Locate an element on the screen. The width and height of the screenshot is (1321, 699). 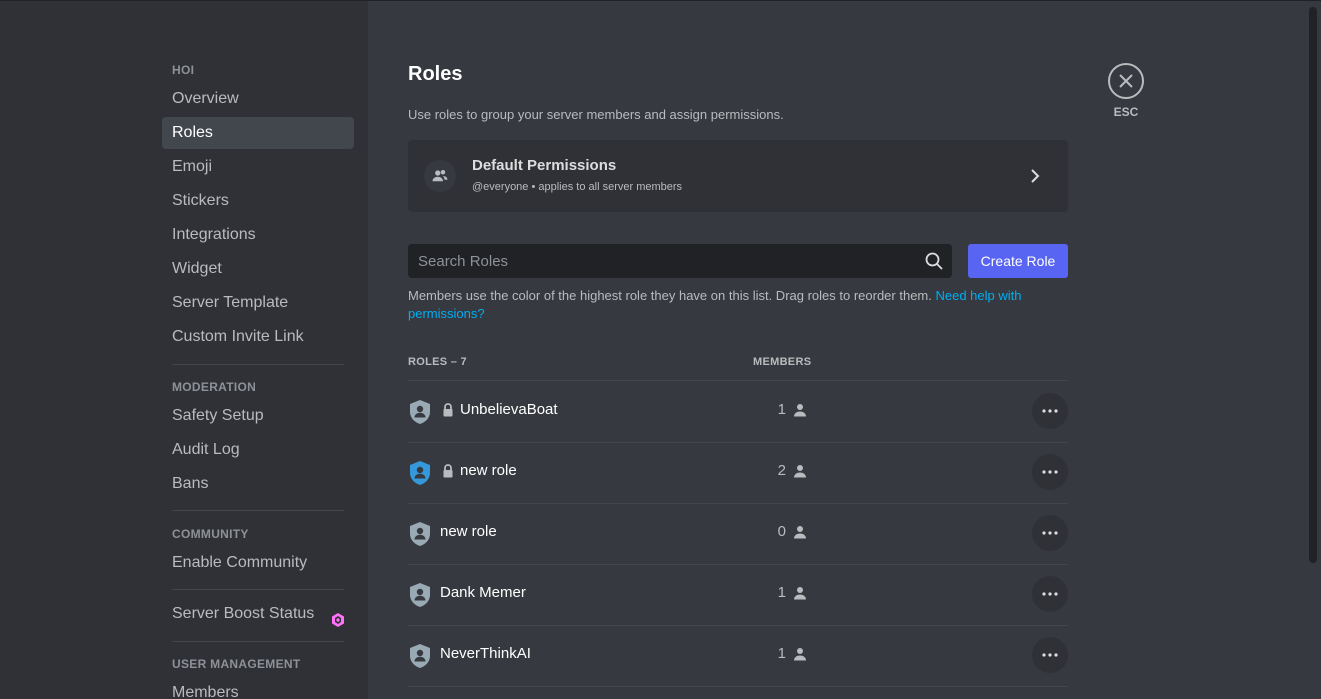
community-header: COMMUNITY is located at coordinates (210, 534).